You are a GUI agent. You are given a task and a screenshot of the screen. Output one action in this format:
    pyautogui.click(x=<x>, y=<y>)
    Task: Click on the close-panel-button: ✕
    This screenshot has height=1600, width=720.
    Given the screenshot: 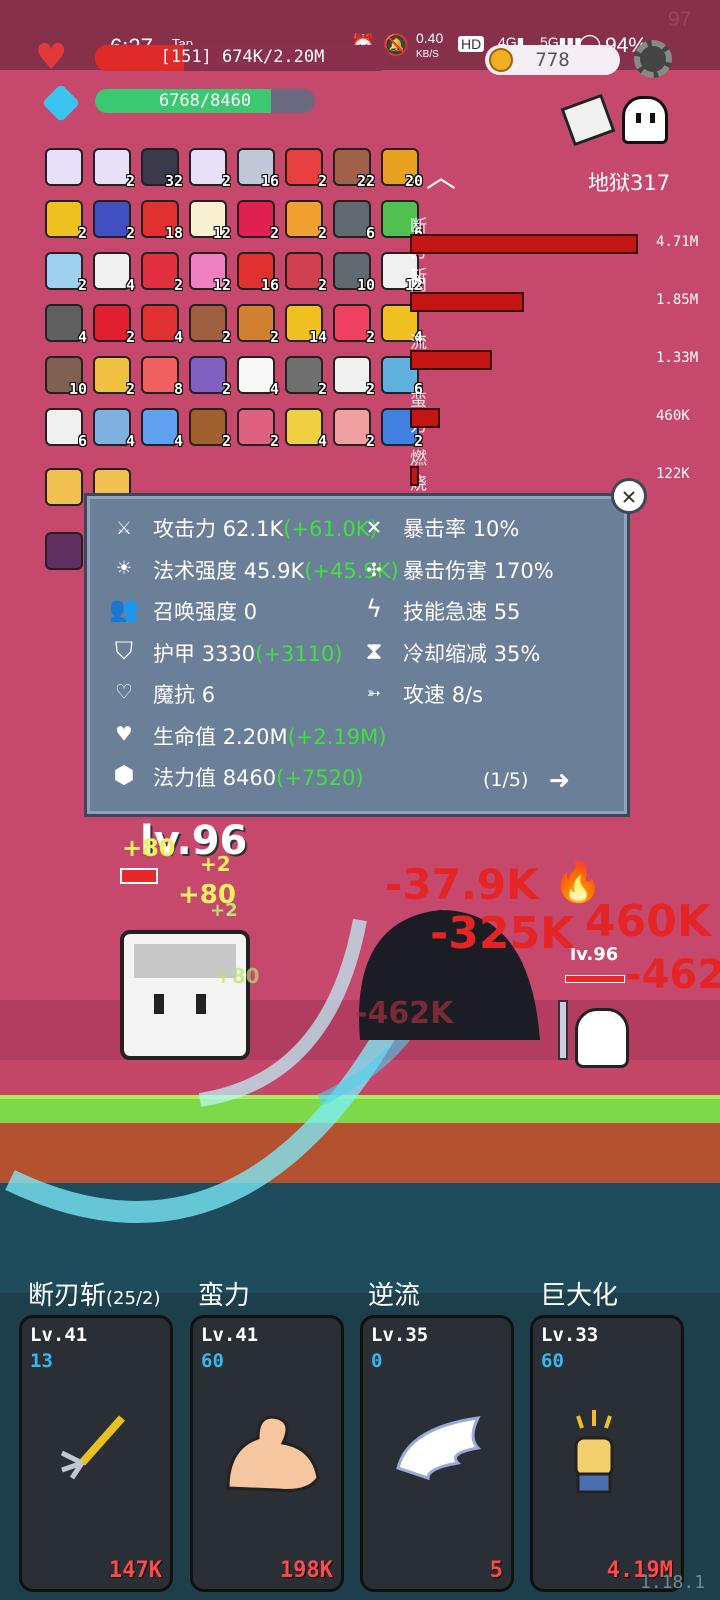 What is the action you would take?
    pyautogui.click(x=629, y=496)
    